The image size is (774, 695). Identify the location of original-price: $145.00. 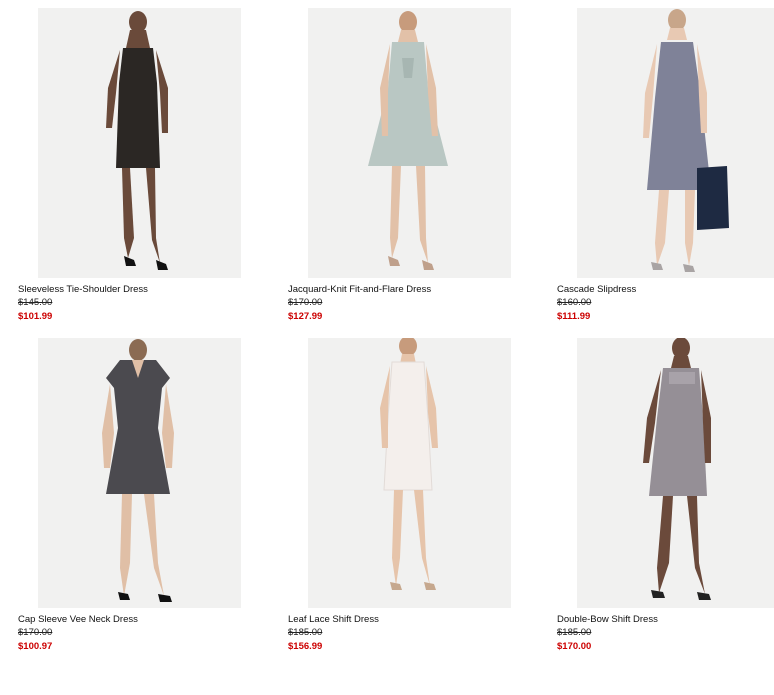
(35, 302).